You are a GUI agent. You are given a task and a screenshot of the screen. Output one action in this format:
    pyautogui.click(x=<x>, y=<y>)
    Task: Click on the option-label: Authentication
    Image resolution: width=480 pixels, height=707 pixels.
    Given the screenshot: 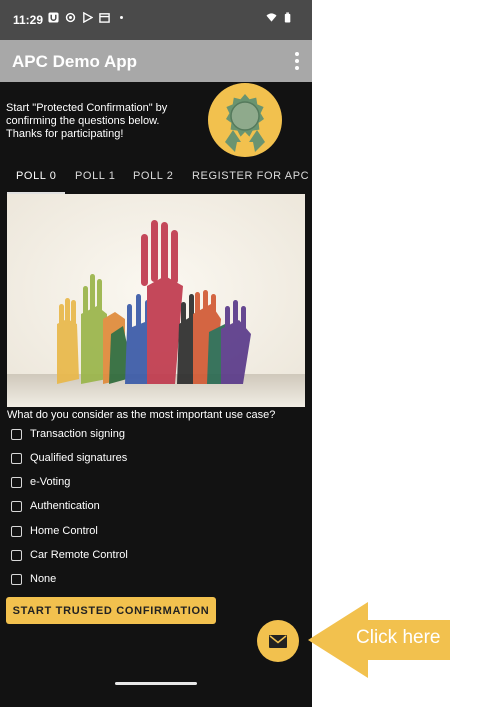 What is the action you would take?
    pyautogui.click(x=65, y=506)
    